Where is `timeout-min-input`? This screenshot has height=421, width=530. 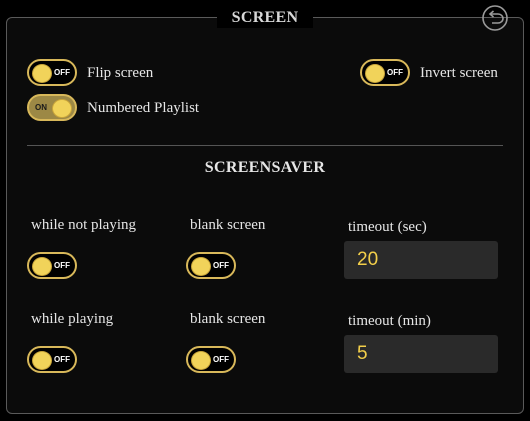 timeout-min-input is located at coordinates (421, 354).